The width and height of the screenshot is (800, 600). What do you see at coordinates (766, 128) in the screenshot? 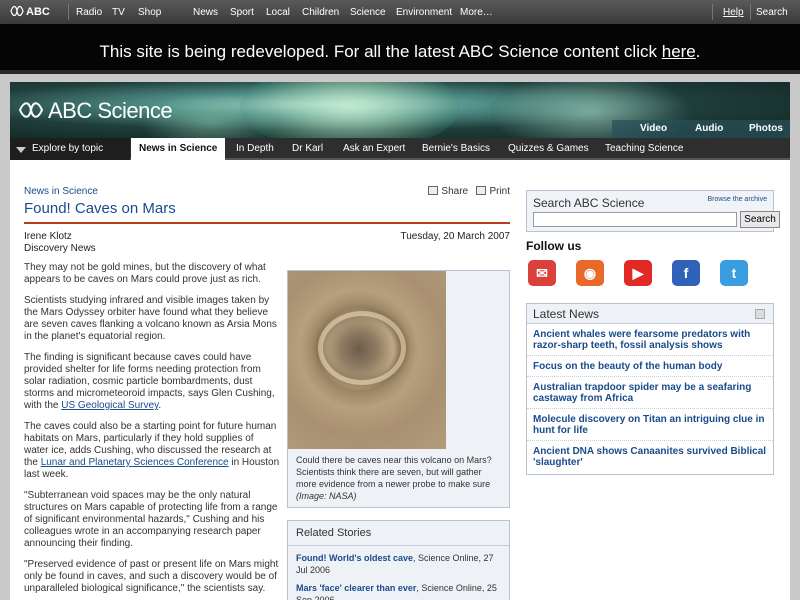
I see `media-link-photos: Photos` at bounding box center [766, 128].